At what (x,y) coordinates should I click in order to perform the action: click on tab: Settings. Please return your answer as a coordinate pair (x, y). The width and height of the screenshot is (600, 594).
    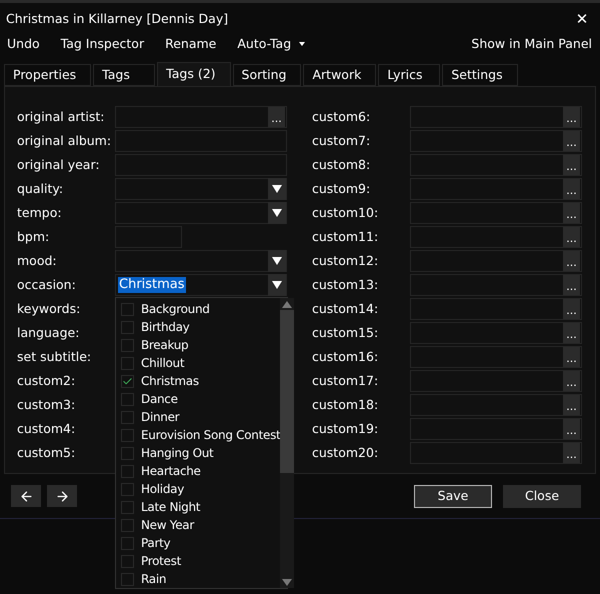
    Looking at the image, I should click on (480, 75).